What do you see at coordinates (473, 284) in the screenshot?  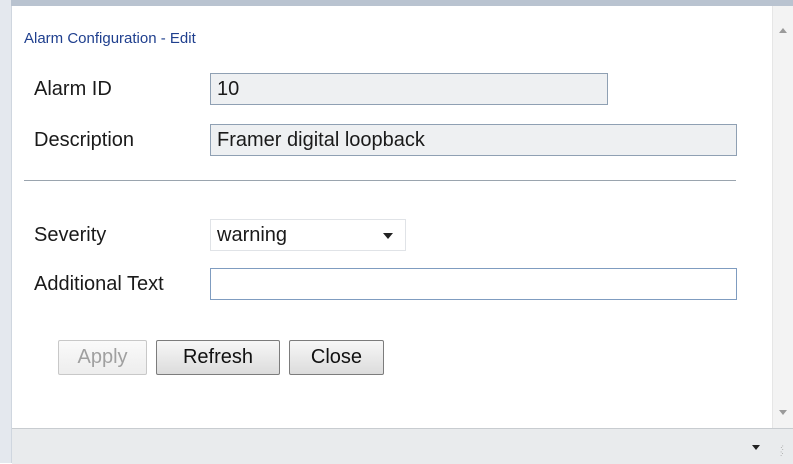 I see `additional-text-input` at bounding box center [473, 284].